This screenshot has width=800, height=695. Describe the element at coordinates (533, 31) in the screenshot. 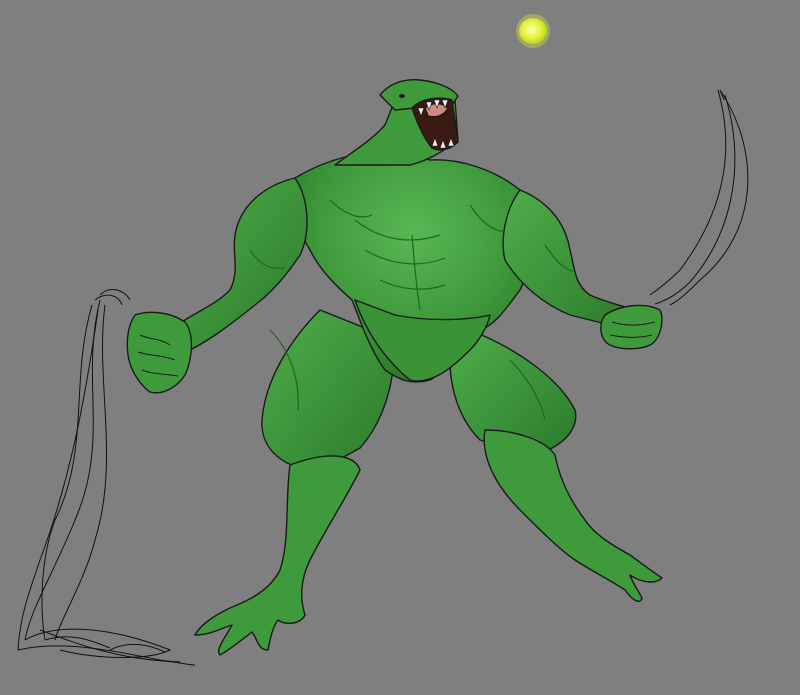

I see `glowing-orb` at that location.